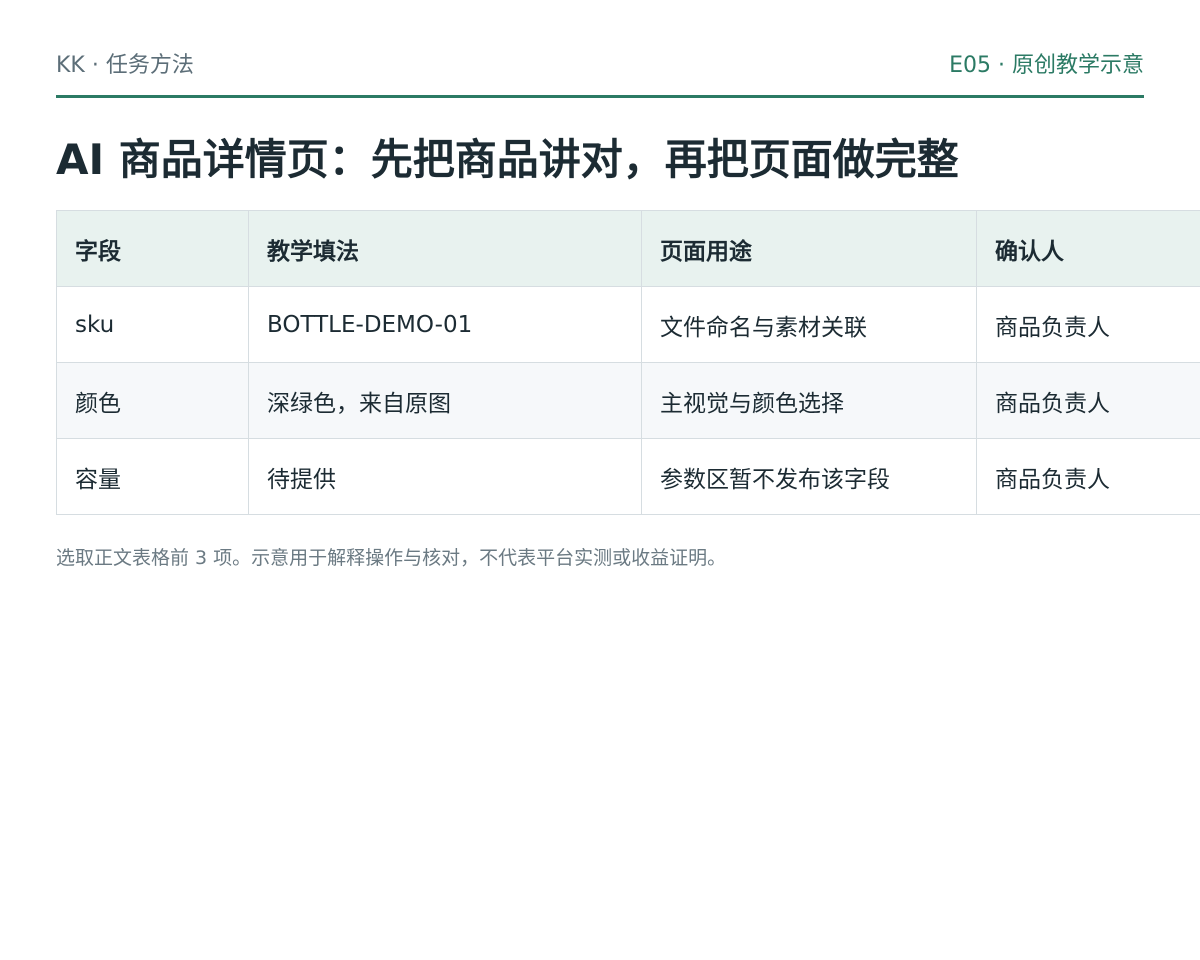 This screenshot has height=960, width=1200. I want to click on table-cell: 颜色, so click(152, 400).